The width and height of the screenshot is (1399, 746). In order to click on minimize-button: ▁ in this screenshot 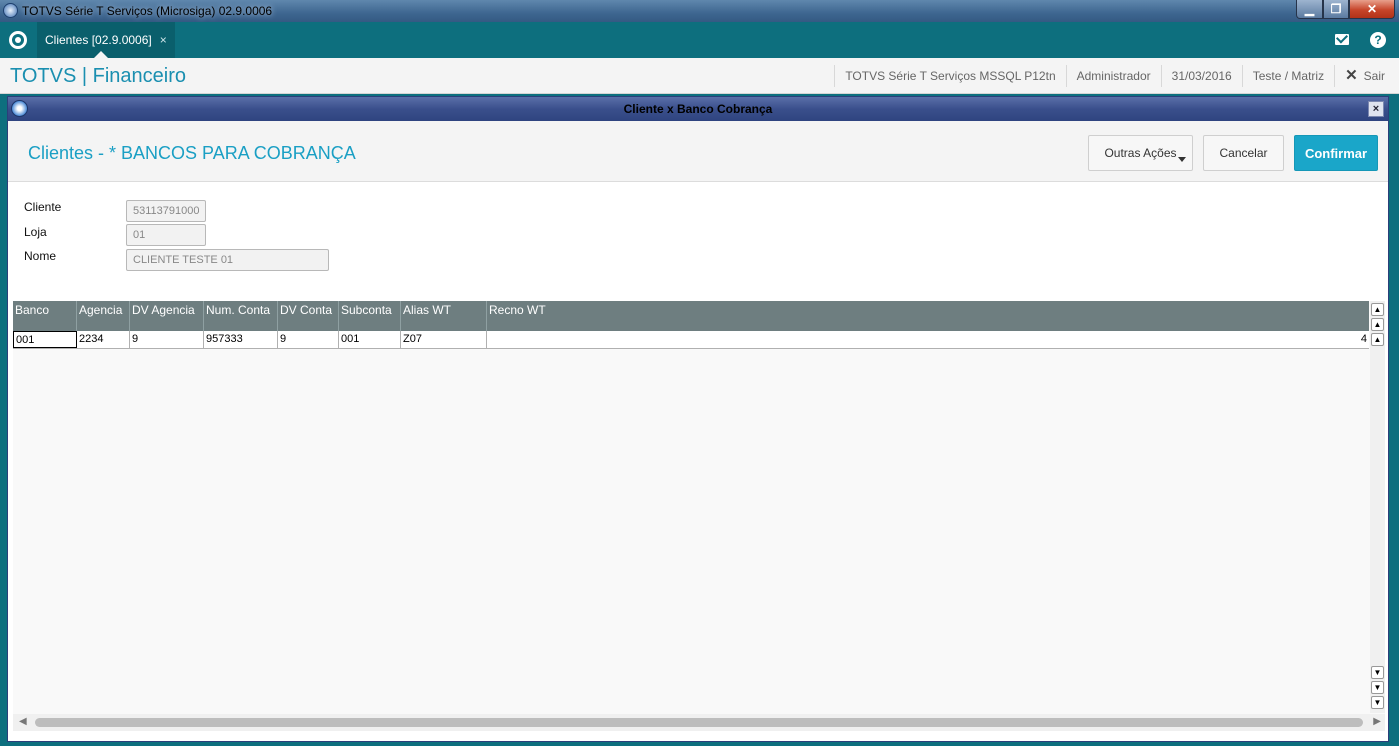, I will do `click(1309, 9)`.